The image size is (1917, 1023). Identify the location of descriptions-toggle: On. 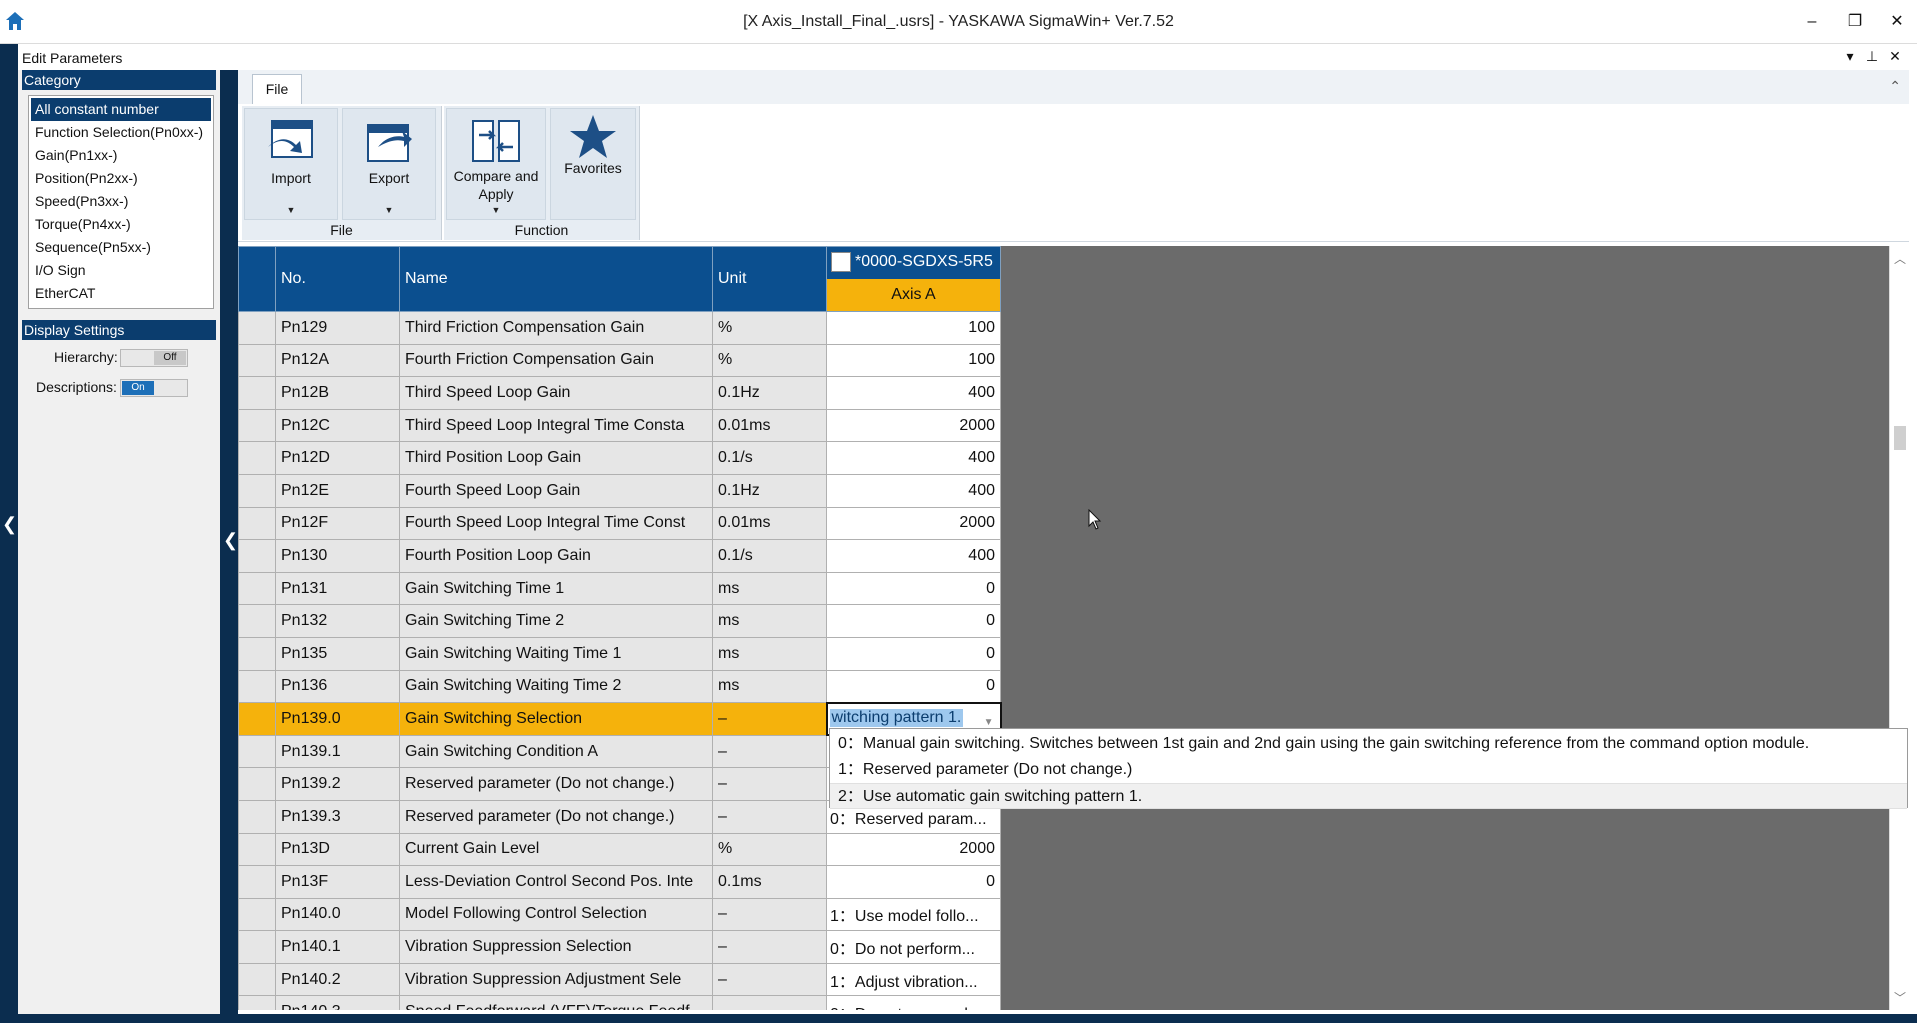
(154, 388).